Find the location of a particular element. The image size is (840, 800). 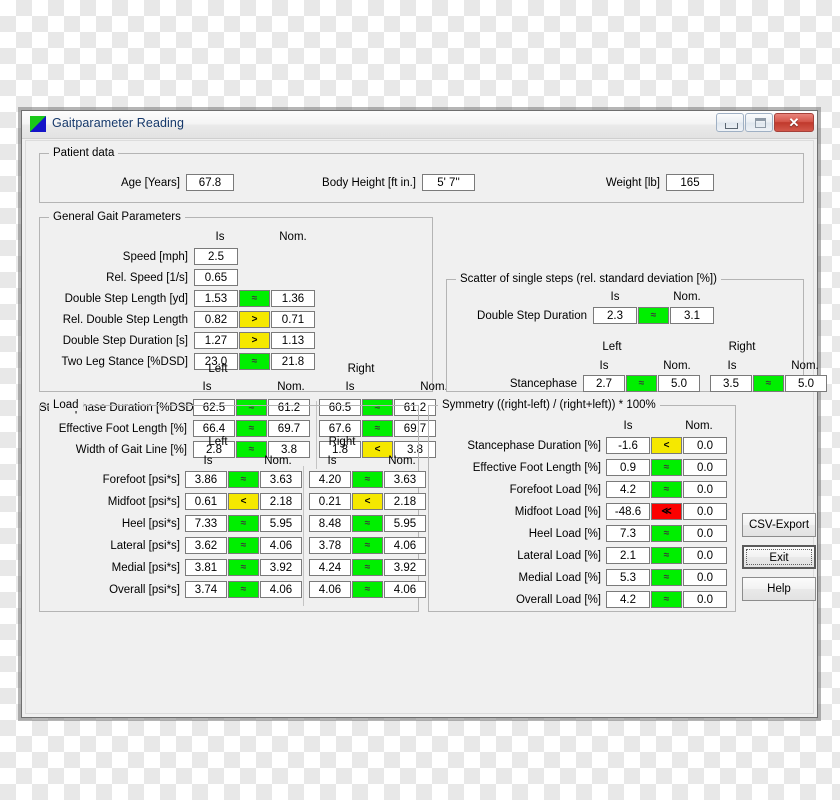

load-overall-psi-s-label: Overall [psi*s] is located at coordinates (144, 590).